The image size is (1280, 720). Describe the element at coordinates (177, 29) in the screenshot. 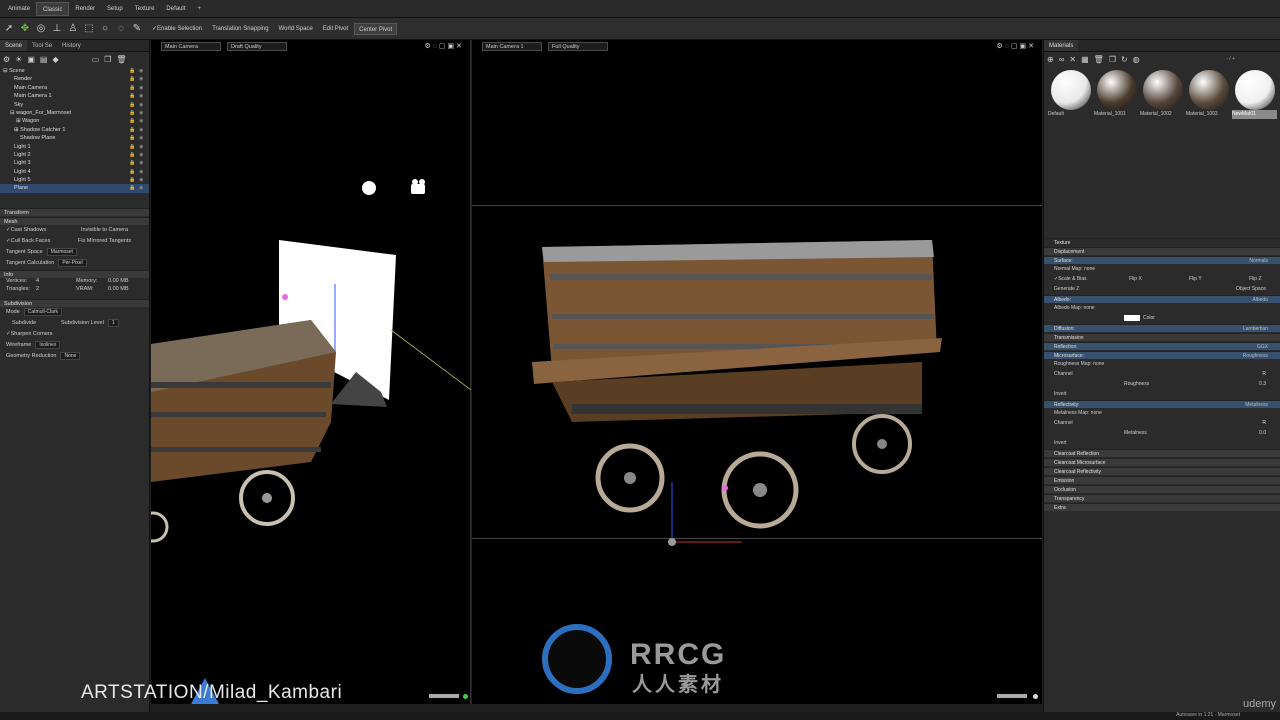

I see `enable-selection-toggle: ✓Enable Selection` at that location.